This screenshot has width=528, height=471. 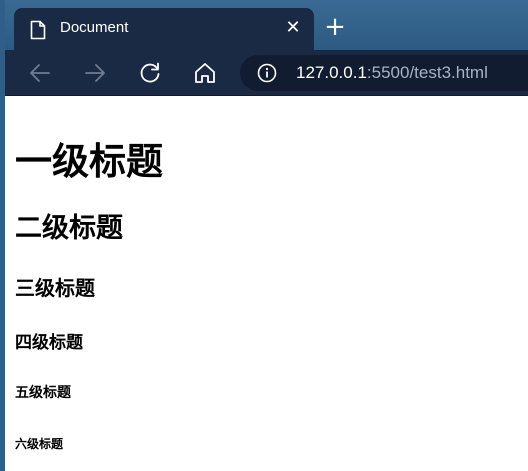 I want to click on reload-icon, so click(x=150, y=73).